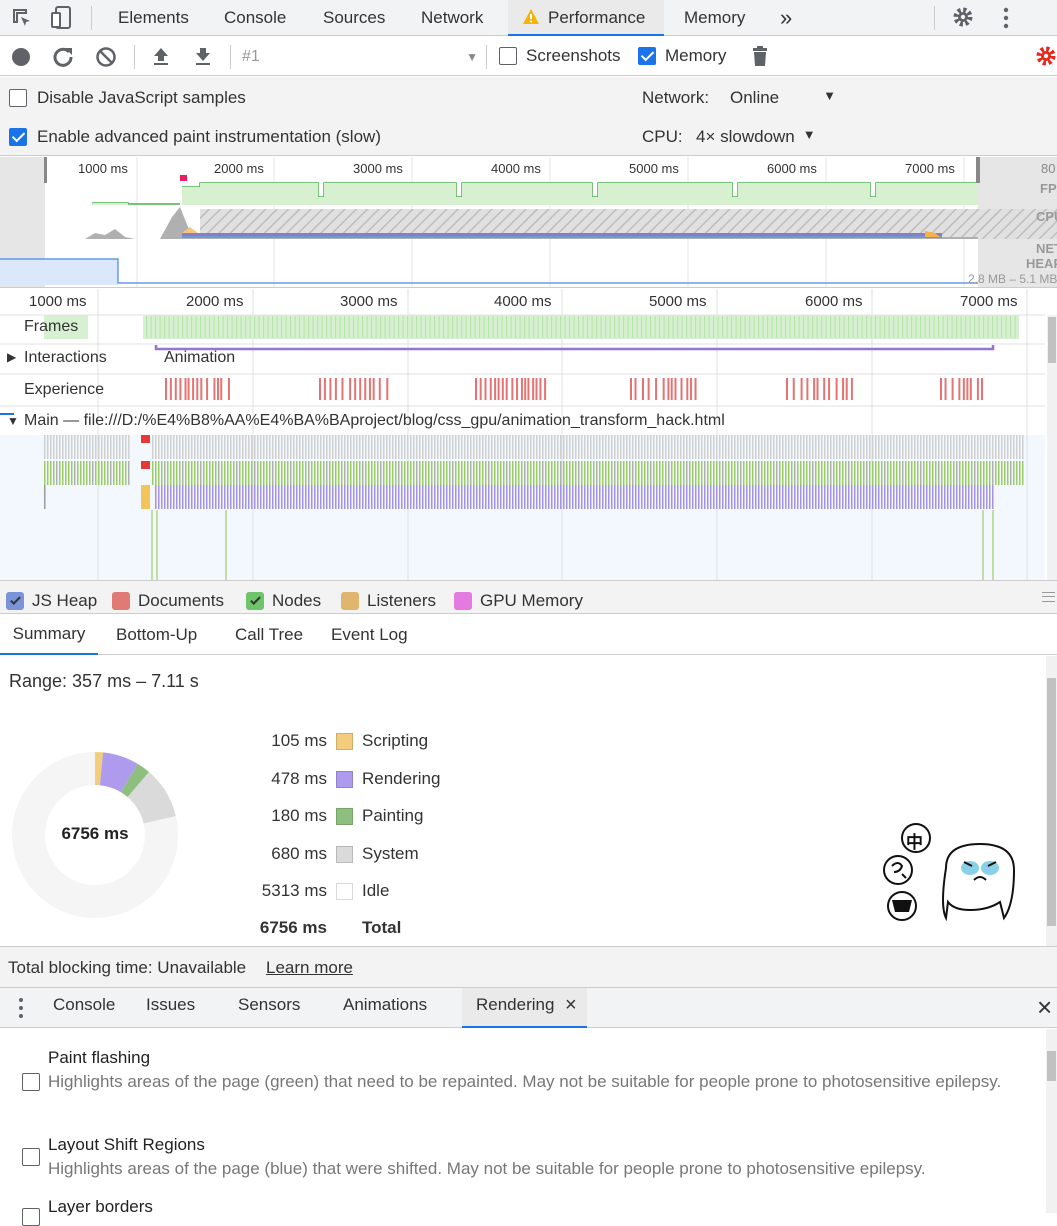 Image resolution: width=1057 pixels, height=1226 pixels. Describe the element at coordinates (64, 390) in the screenshot. I see `experience-track-label: Experience` at that location.